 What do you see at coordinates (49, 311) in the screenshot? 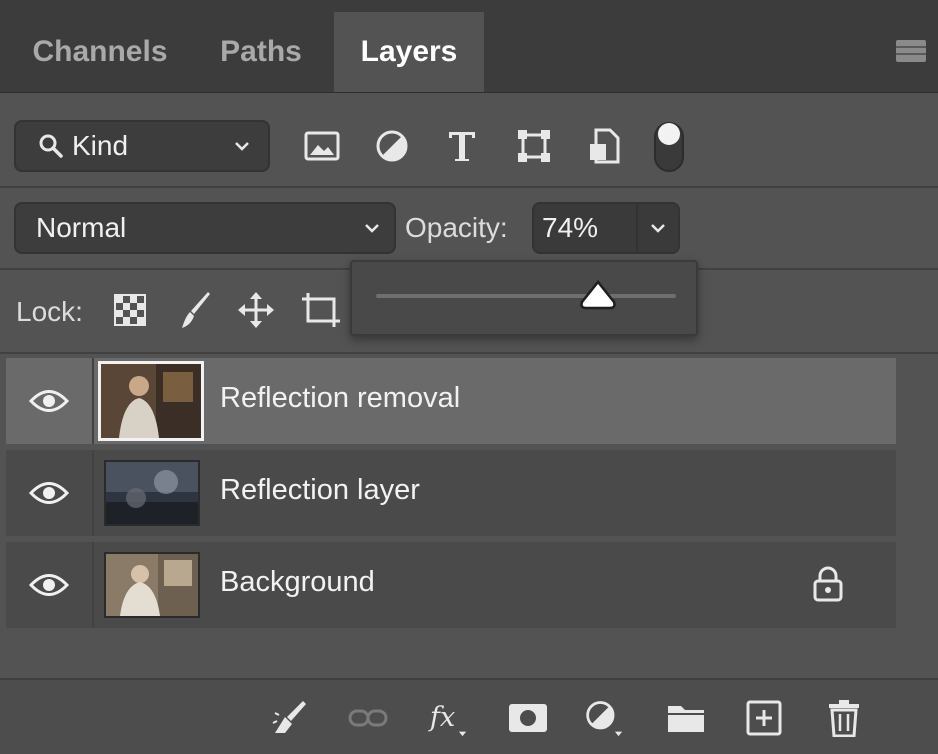
I see `lock-label: Lock:` at bounding box center [49, 311].